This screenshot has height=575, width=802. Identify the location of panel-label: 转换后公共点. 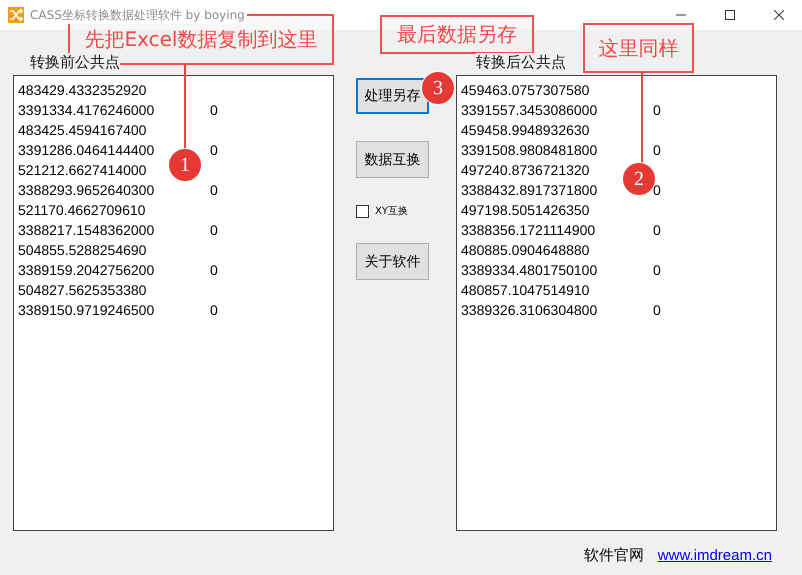
(521, 62).